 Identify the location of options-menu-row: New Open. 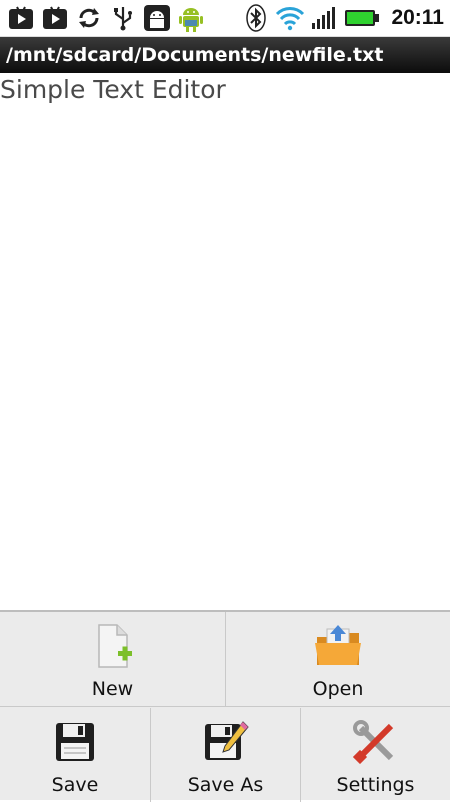
(225, 659).